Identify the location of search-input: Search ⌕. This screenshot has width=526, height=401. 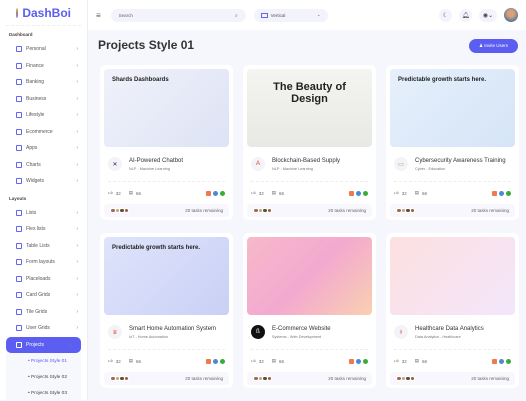
(178, 15).